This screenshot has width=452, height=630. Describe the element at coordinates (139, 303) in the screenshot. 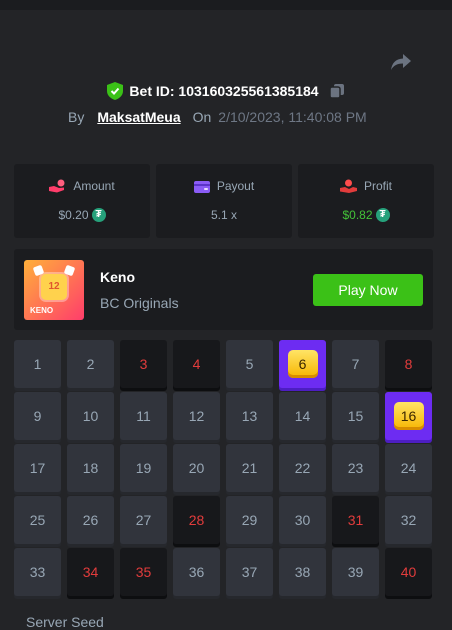

I see `game-provider: BC Originals` at that location.